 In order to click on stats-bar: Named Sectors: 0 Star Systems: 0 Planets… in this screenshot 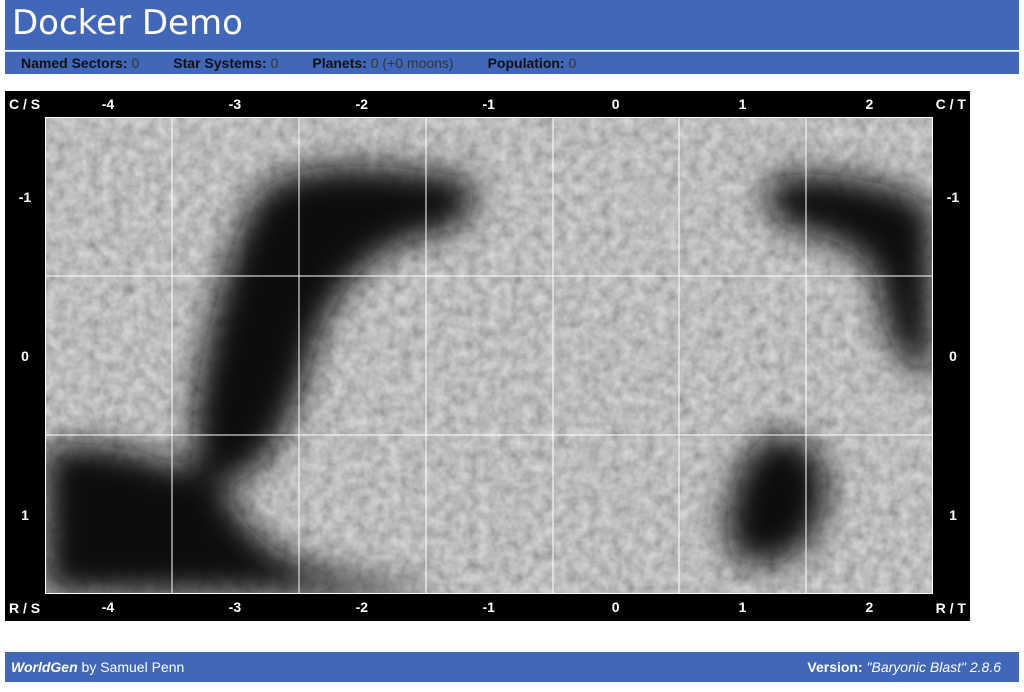, I will do `click(512, 62)`.